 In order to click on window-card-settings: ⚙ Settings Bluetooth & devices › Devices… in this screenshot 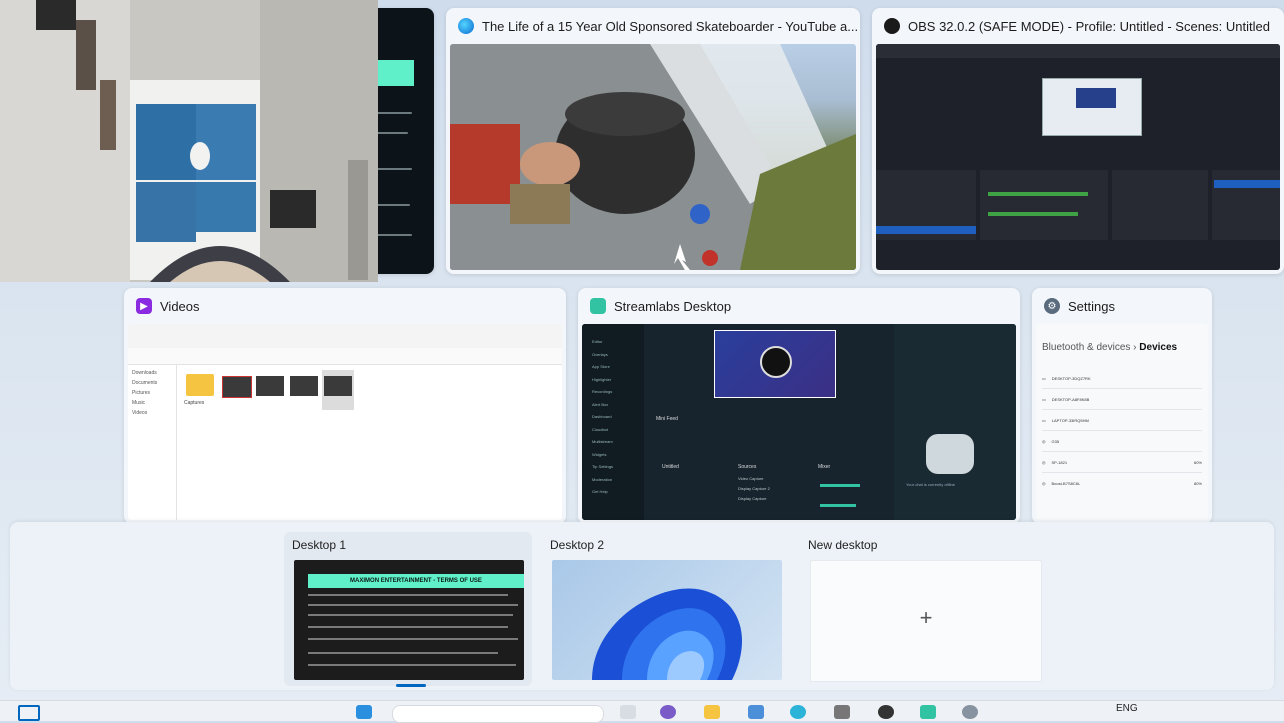, I will do `click(1122, 406)`.